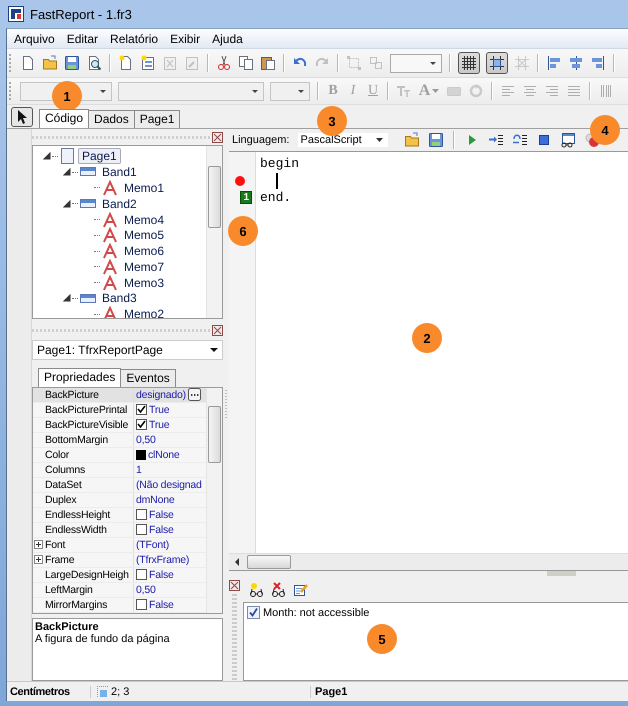  I want to click on tree-item: Memo5, so click(144, 235).